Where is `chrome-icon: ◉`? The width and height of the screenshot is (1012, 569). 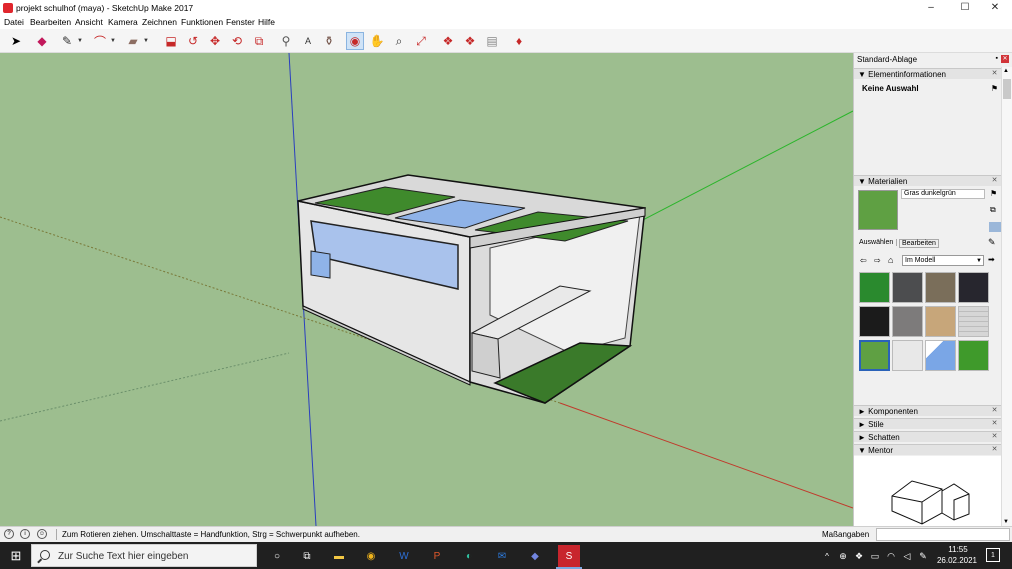 chrome-icon: ◉ is located at coordinates (371, 556).